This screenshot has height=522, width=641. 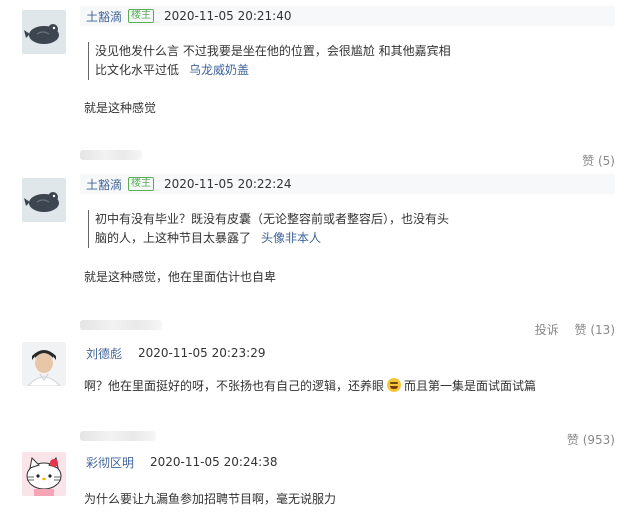 What do you see at coordinates (291, 238) in the screenshot?
I see `quote-author: 头像非本人` at bounding box center [291, 238].